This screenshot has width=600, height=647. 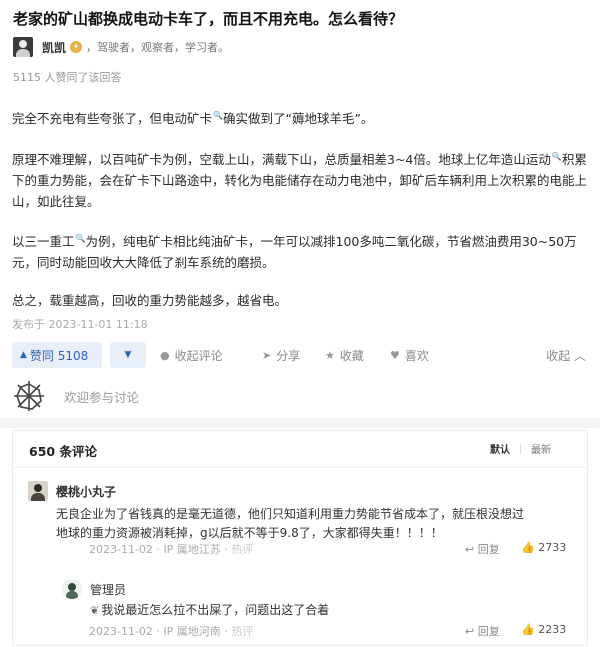 What do you see at coordinates (101, 396) in the screenshot?
I see `discuss-input: 欢迎参与讨论` at bounding box center [101, 396].